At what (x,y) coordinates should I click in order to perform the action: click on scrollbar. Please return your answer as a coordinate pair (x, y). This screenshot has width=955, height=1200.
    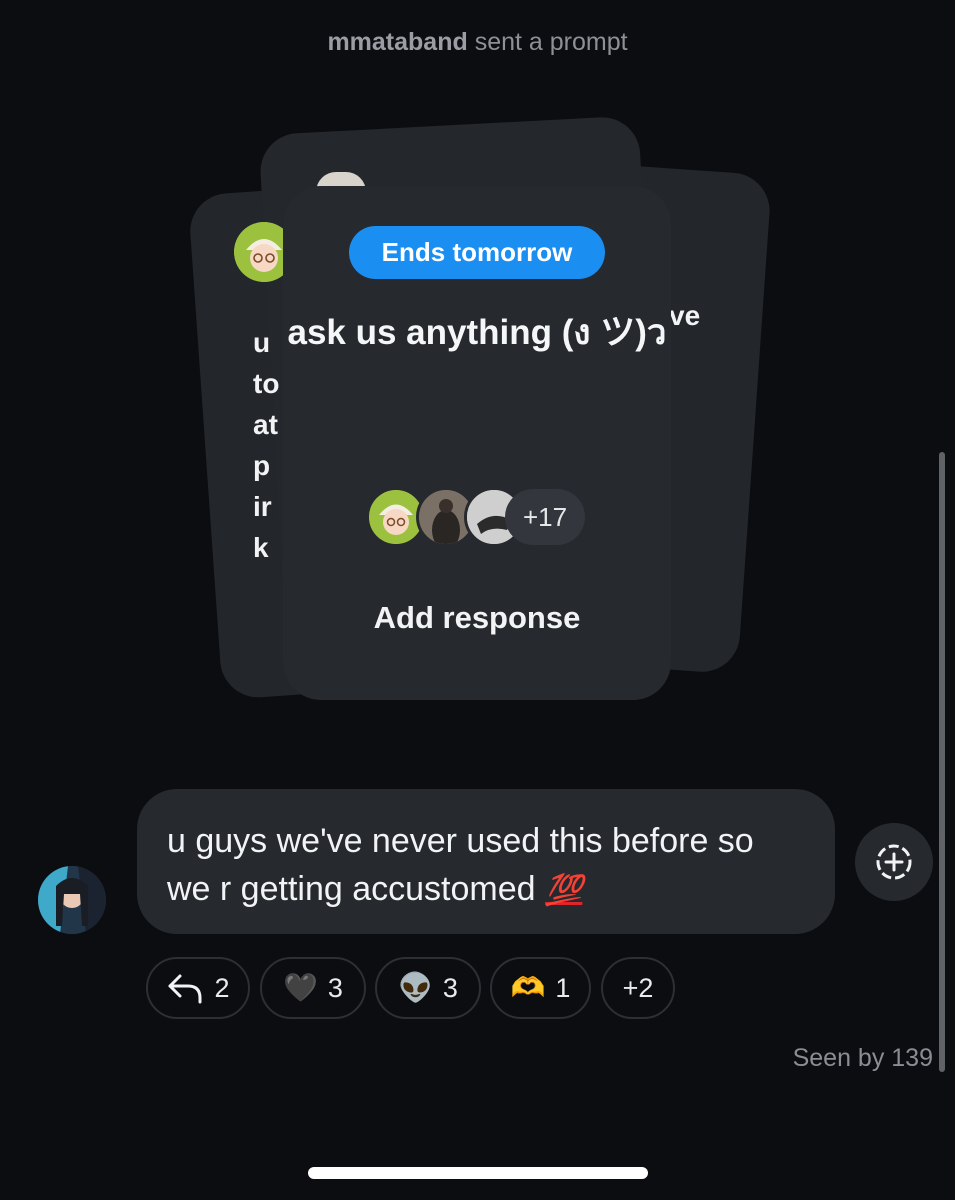
    Looking at the image, I should click on (942, 762).